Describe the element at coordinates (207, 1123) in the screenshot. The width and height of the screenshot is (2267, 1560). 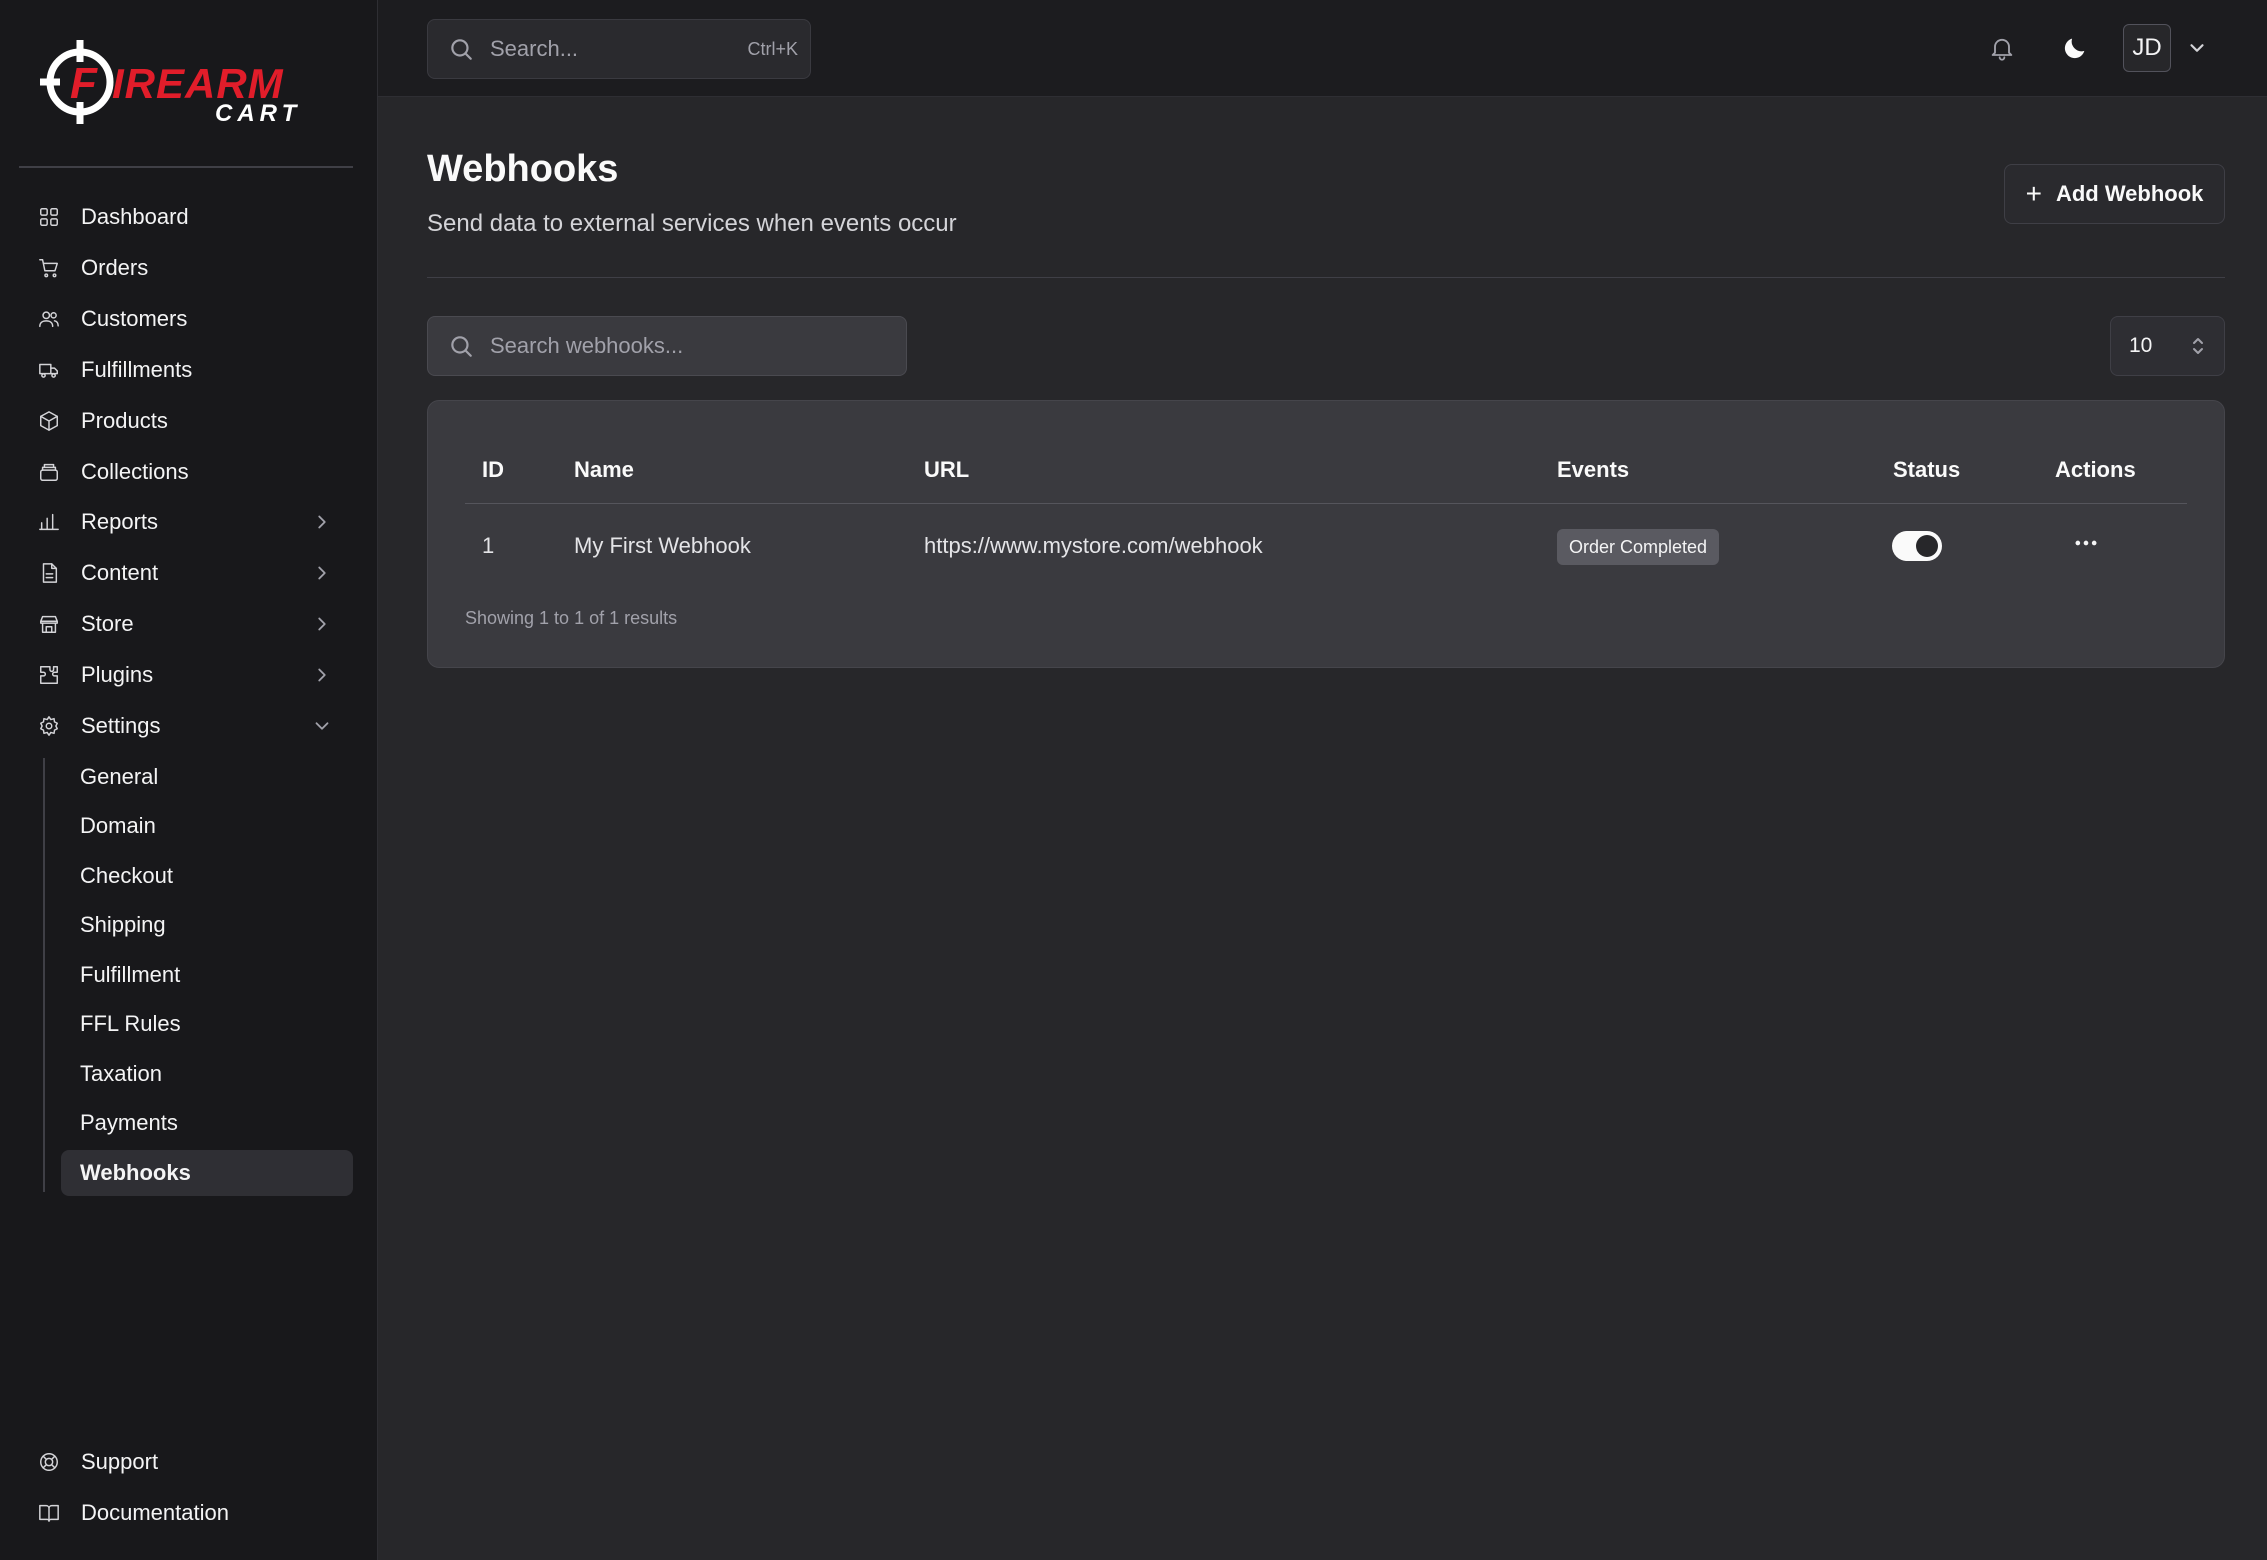
I see `settings-item-payments: Payments` at that location.